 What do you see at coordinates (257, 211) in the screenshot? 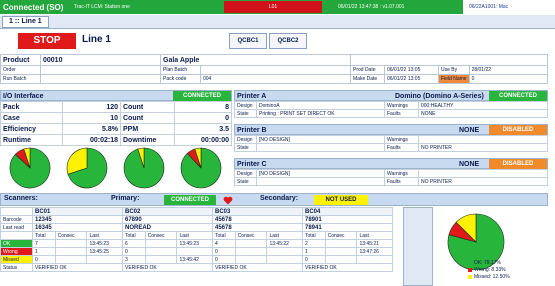
I see `scanner-name: BC03` at bounding box center [257, 211].